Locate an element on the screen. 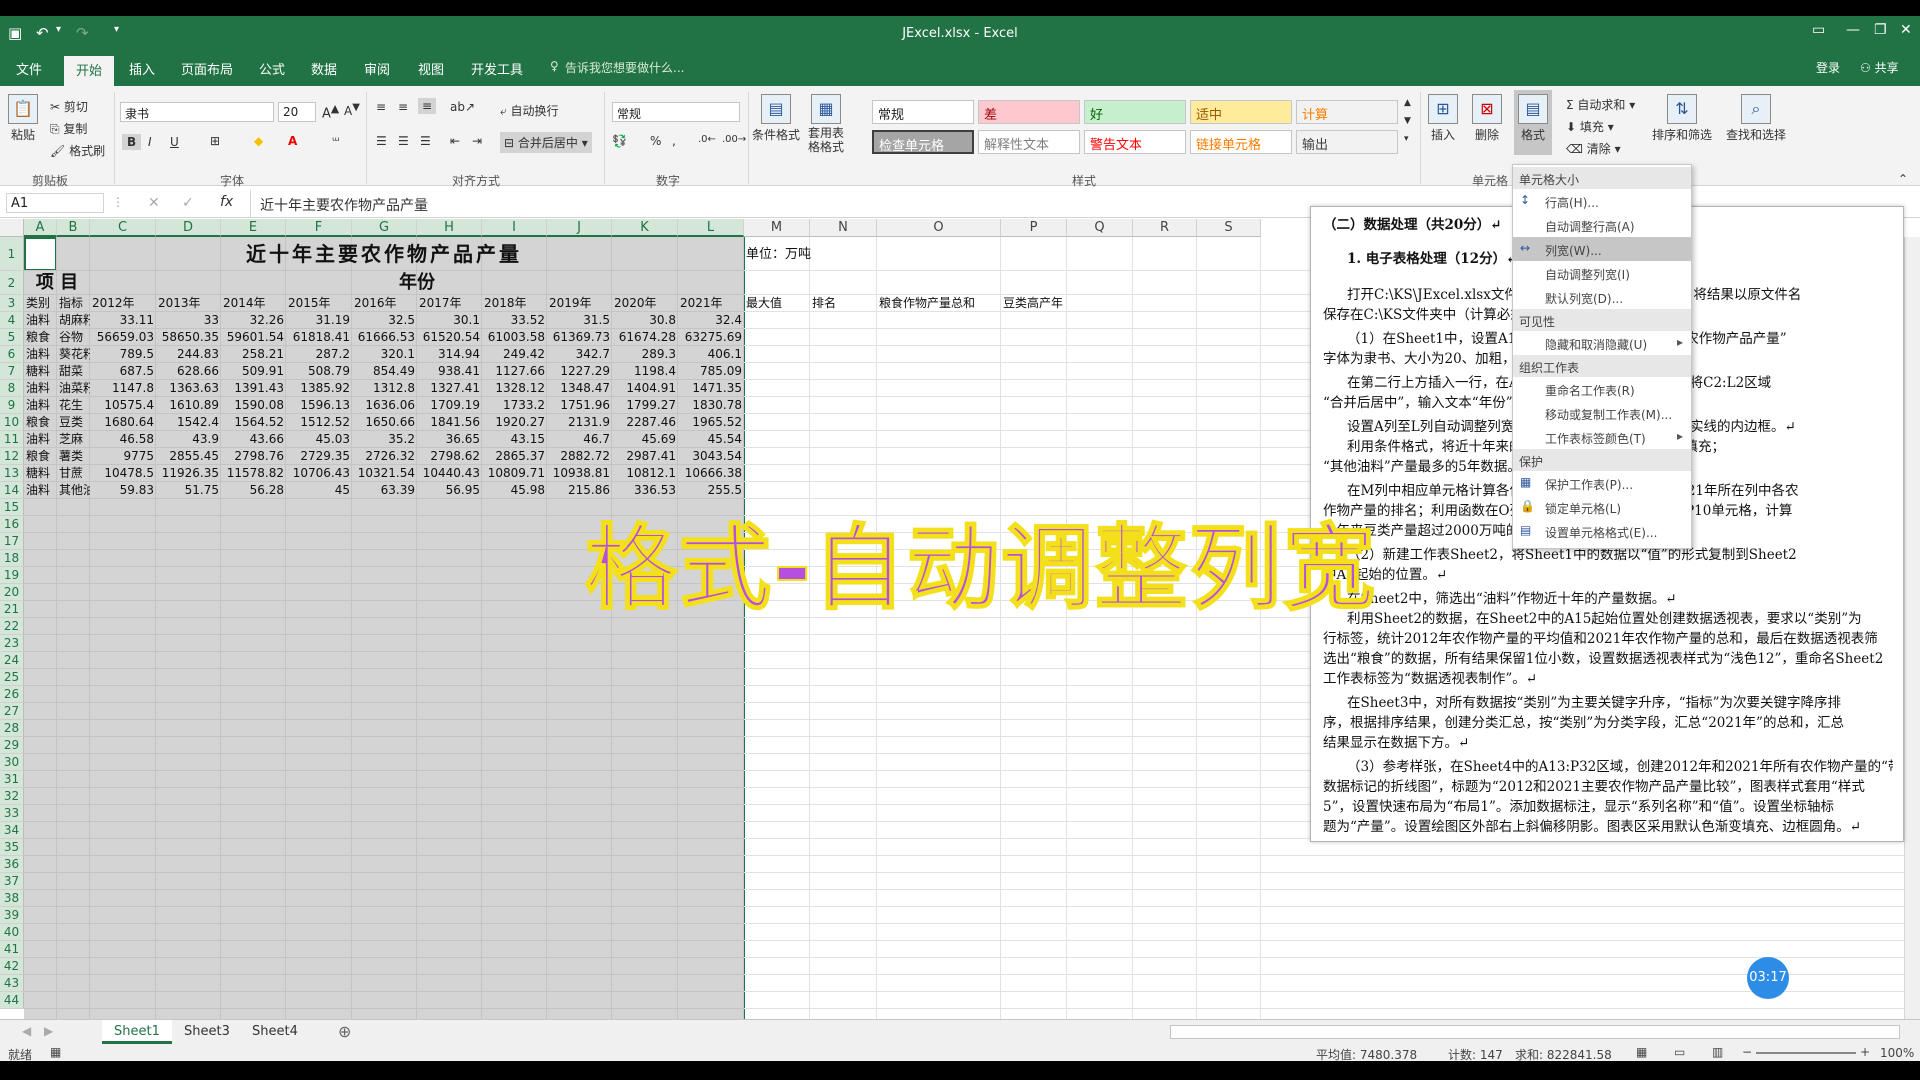 Image resolution: width=1920 pixels, height=1080 pixels. number-format-select: 常规 is located at coordinates (676, 112).